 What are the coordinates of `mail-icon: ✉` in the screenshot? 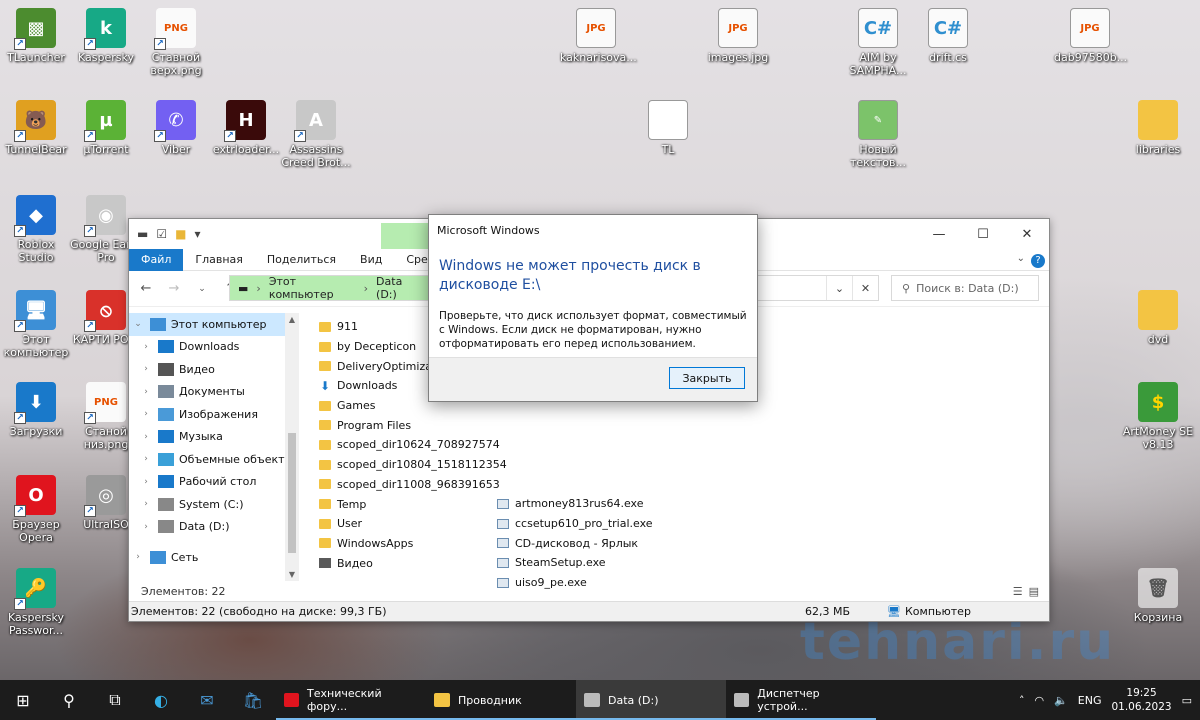 It's located at (207, 700).